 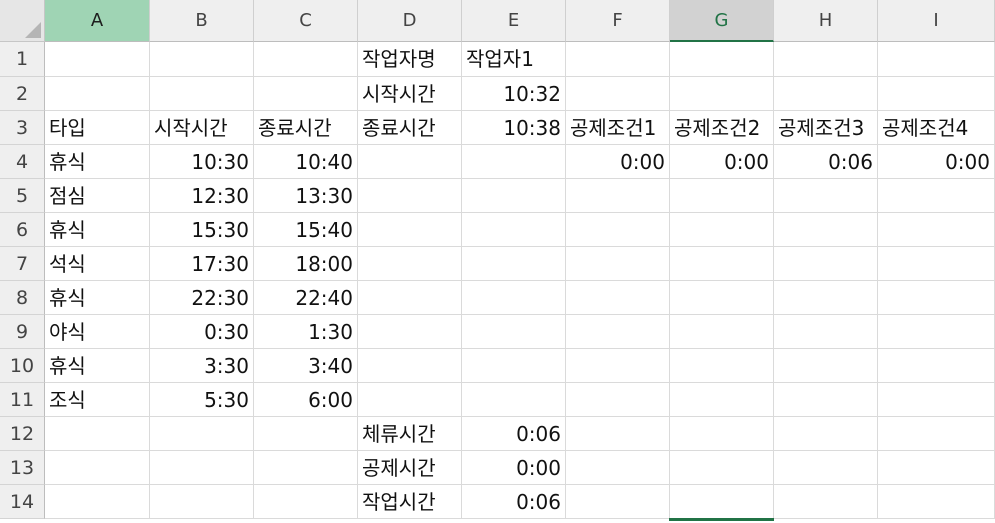 I want to click on row-header-3: 3, so click(x=22, y=128).